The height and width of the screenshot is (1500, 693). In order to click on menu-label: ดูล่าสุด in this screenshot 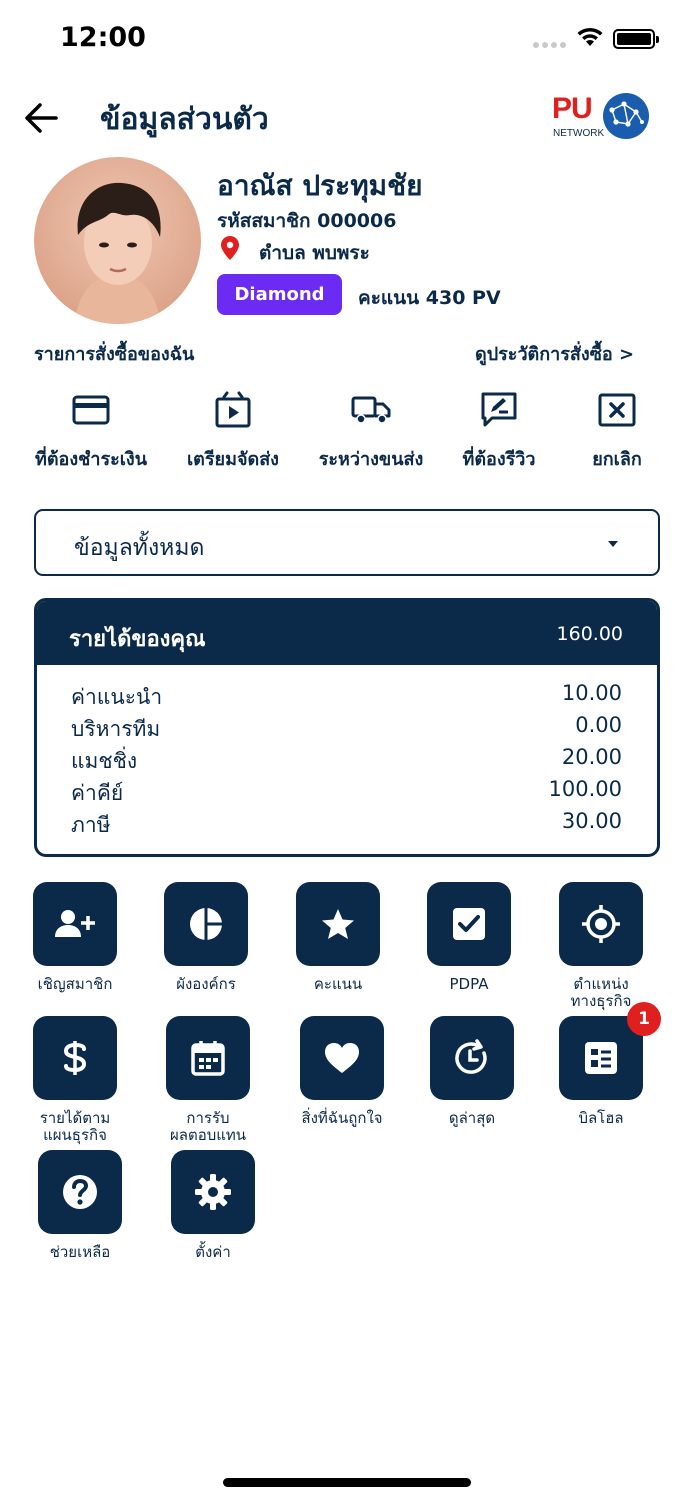, I will do `click(472, 1118)`.